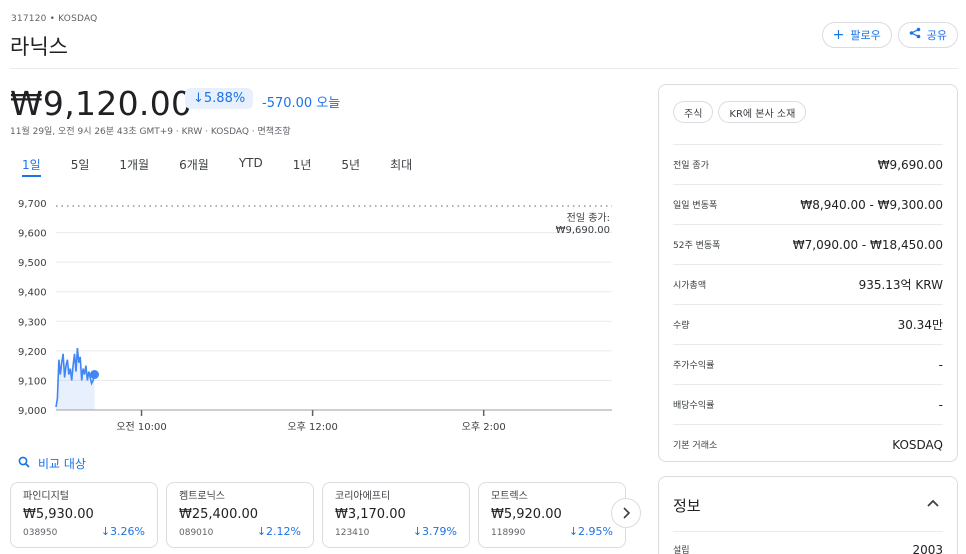 The width and height of the screenshot is (966, 554). I want to click on change-absolute: -570.00 오늘, so click(301, 103).